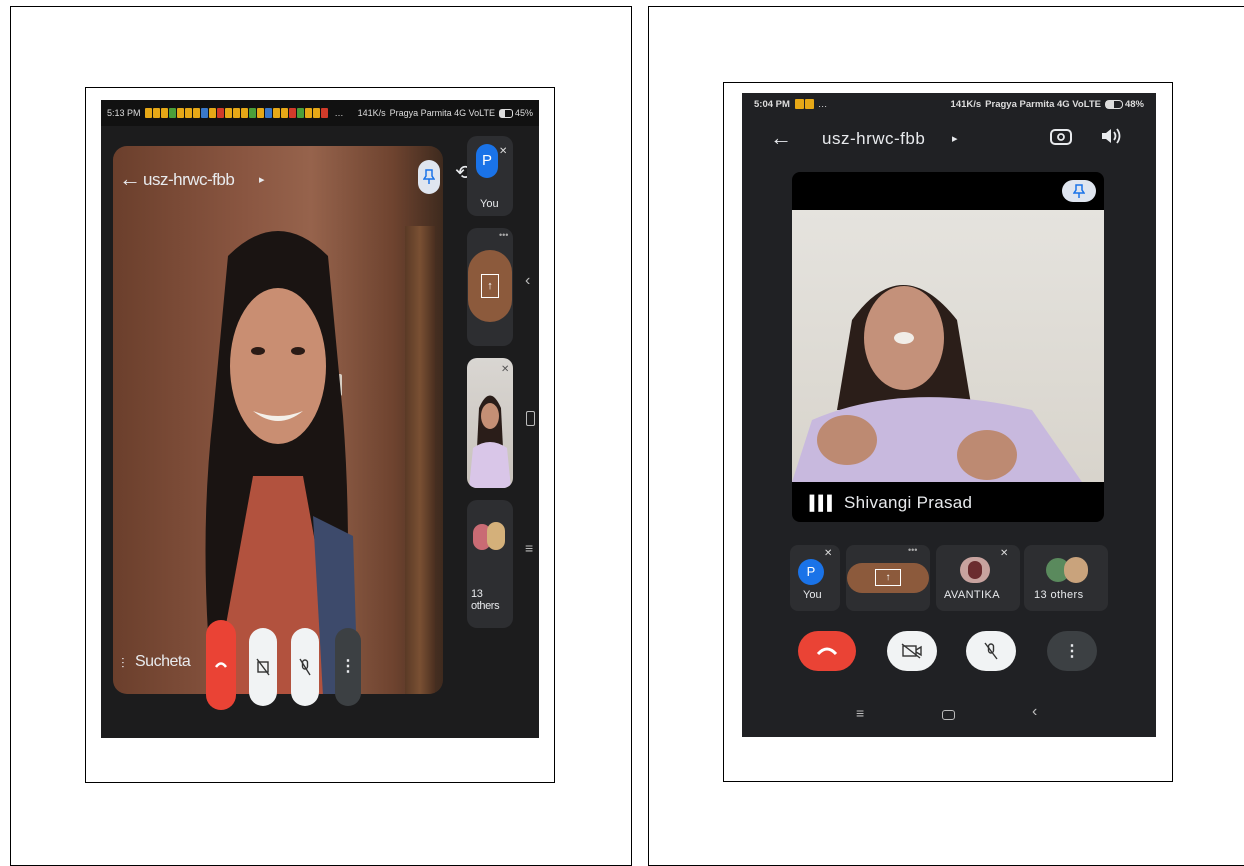 Image resolution: width=1244 pixels, height=866 pixels. What do you see at coordinates (124, 113) in the screenshot?
I see `status-time: 5:13 PM` at bounding box center [124, 113].